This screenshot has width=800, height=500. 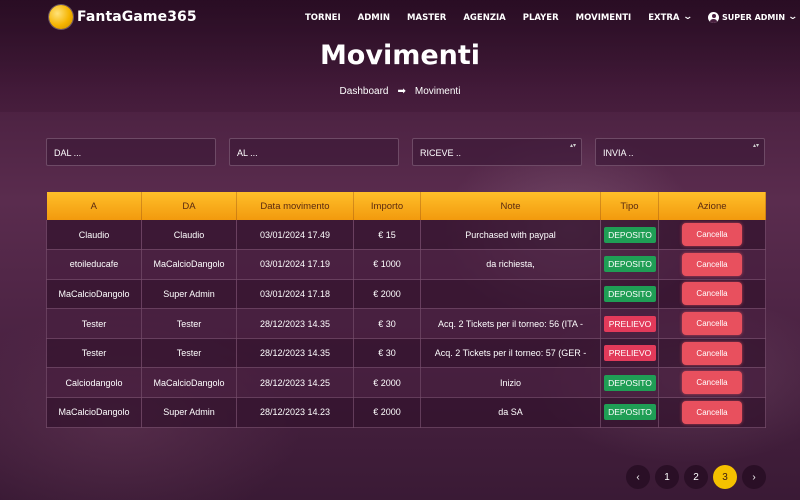 I want to click on brand-logo: FantaGame365, so click(x=123, y=17).